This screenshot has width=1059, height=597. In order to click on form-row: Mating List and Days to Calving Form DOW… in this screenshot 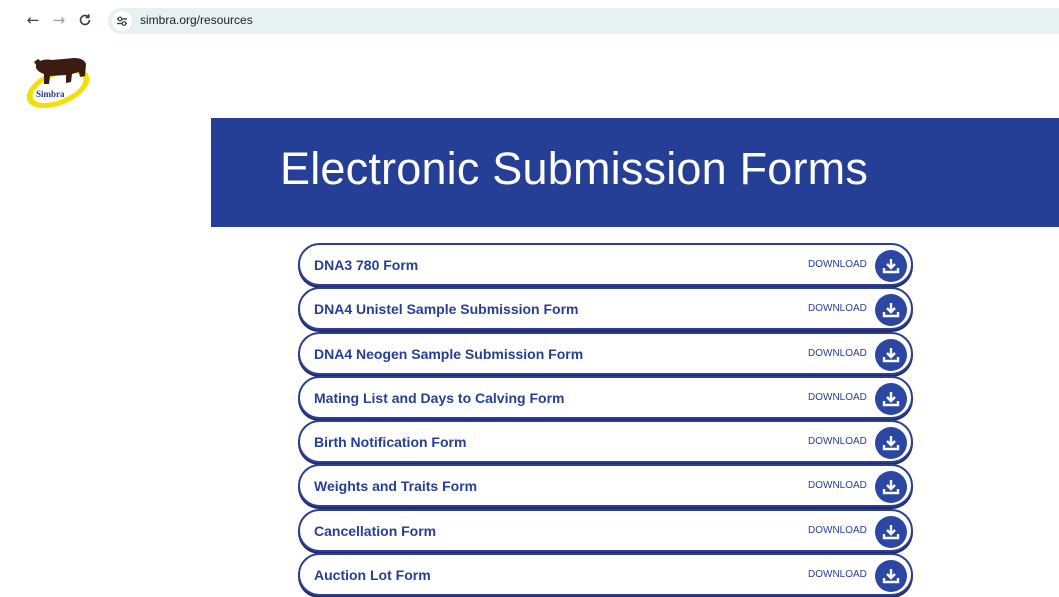, I will do `click(605, 397)`.